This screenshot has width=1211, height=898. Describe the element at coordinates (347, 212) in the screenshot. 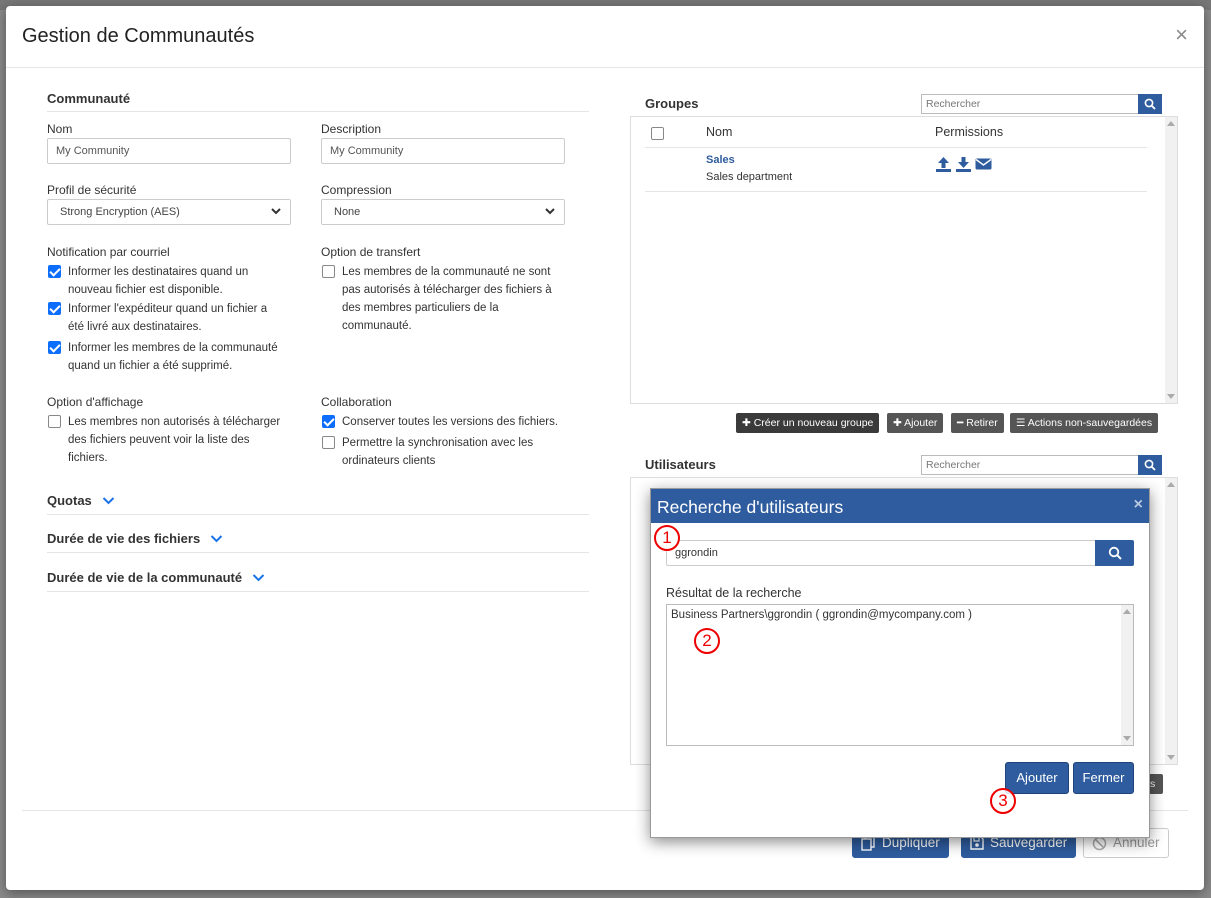

I see `compression-value: None` at that location.